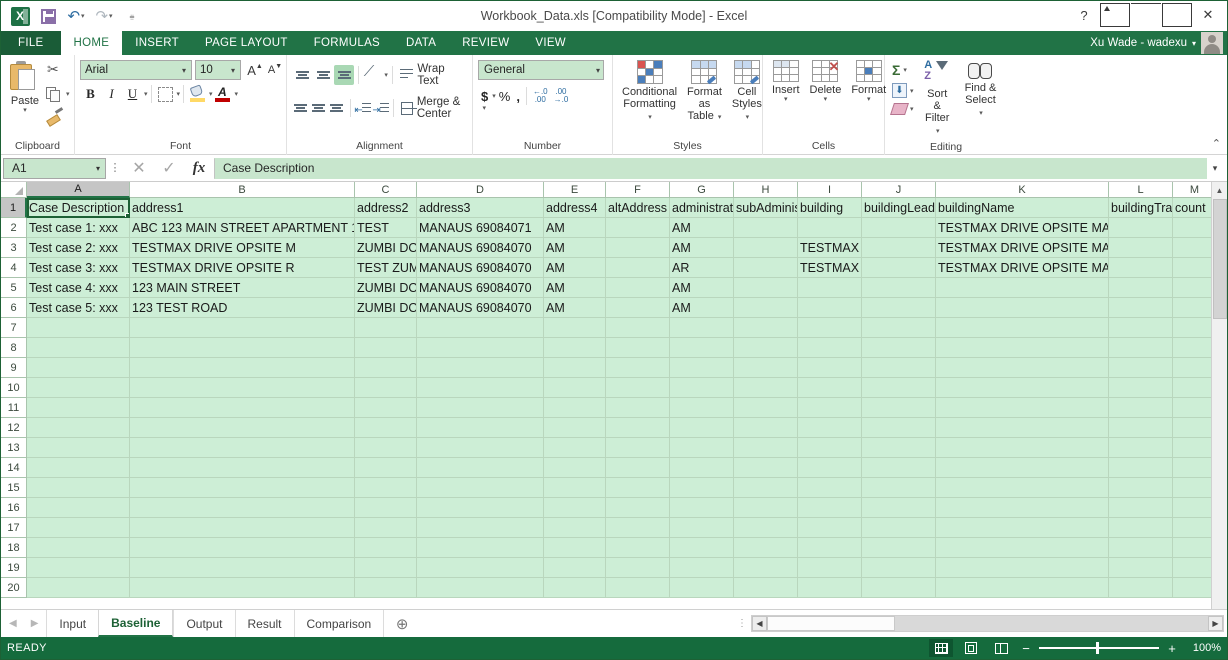 This screenshot has height=660, width=1228. What do you see at coordinates (899, 448) in the screenshot?
I see `cell-J13` at bounding box center [899, 448].